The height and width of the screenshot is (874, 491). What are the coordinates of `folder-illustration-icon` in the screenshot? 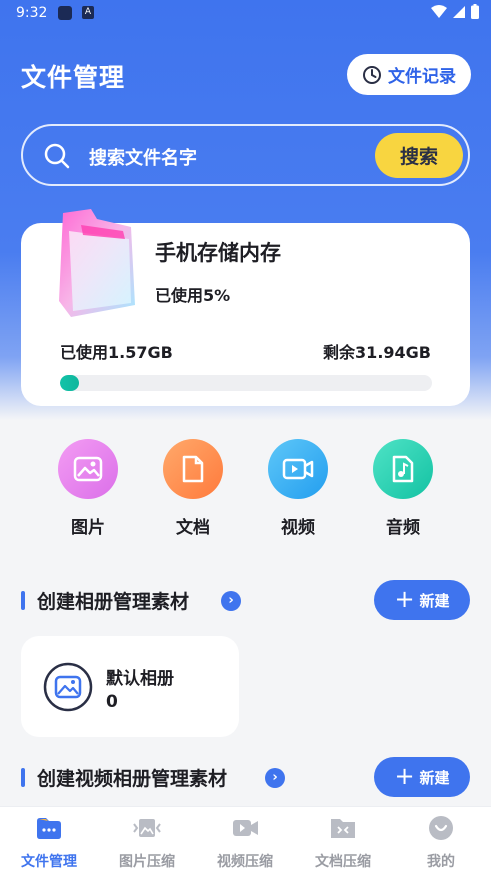 It's located at (97, 263).